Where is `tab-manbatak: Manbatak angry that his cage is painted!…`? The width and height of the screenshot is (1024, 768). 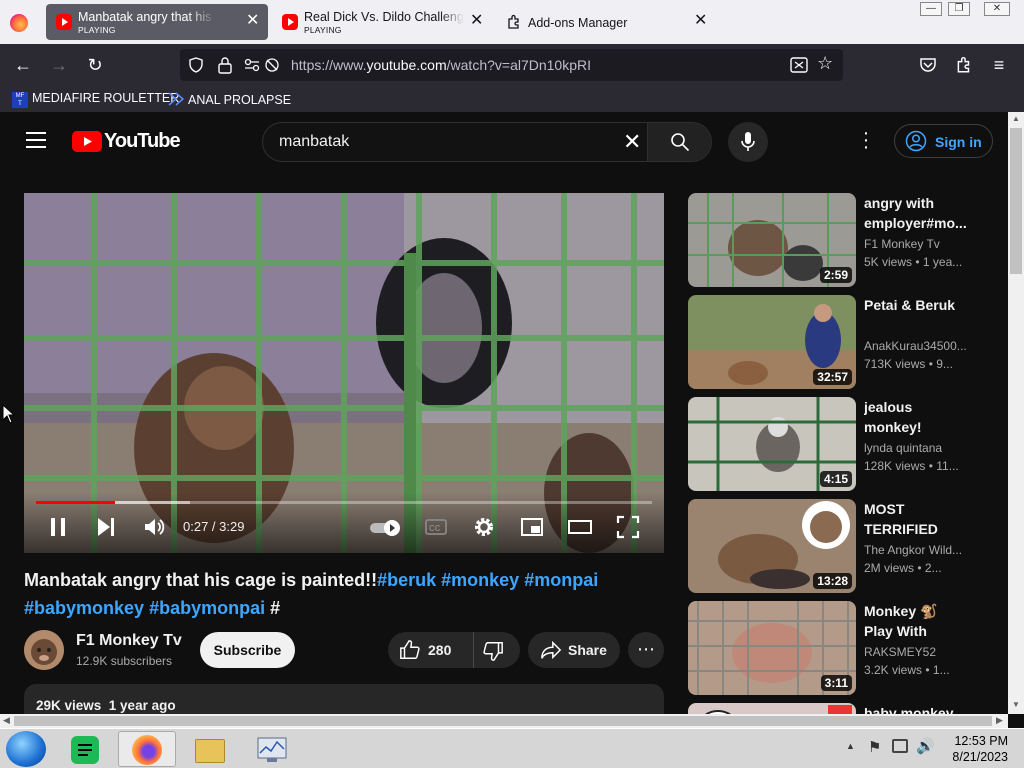
tab-manbatak: Manbatak angry that his cage is painted!… is located at coordinates (157, 22).